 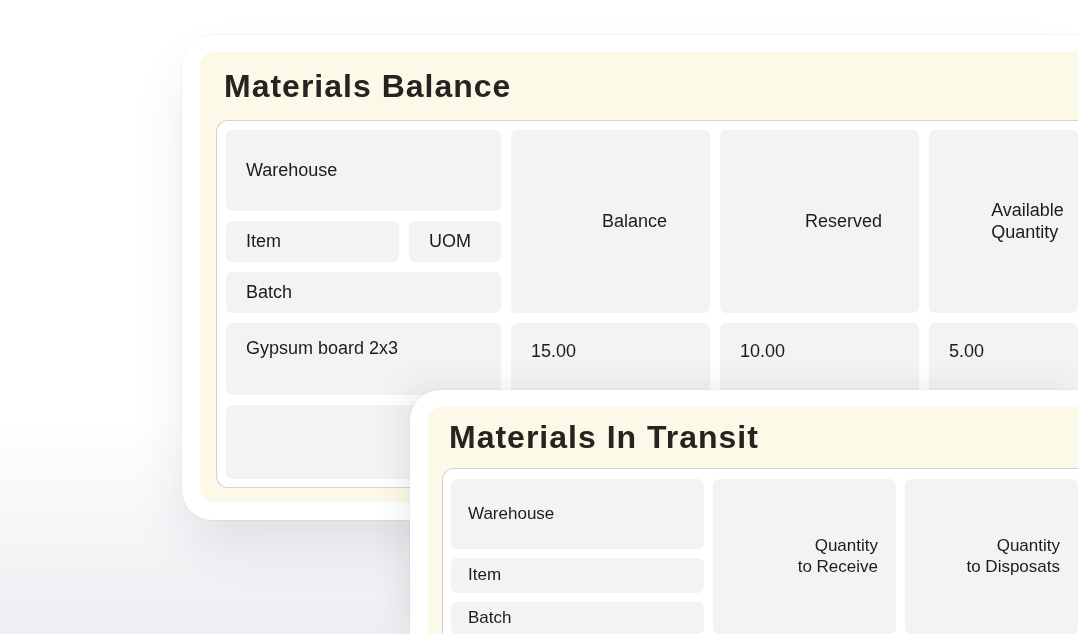 What do you see at coordinates (363, 359) in the screenshot?
I see `table-cell: Gypsum board 2x3` at bounding box center [363, 359].